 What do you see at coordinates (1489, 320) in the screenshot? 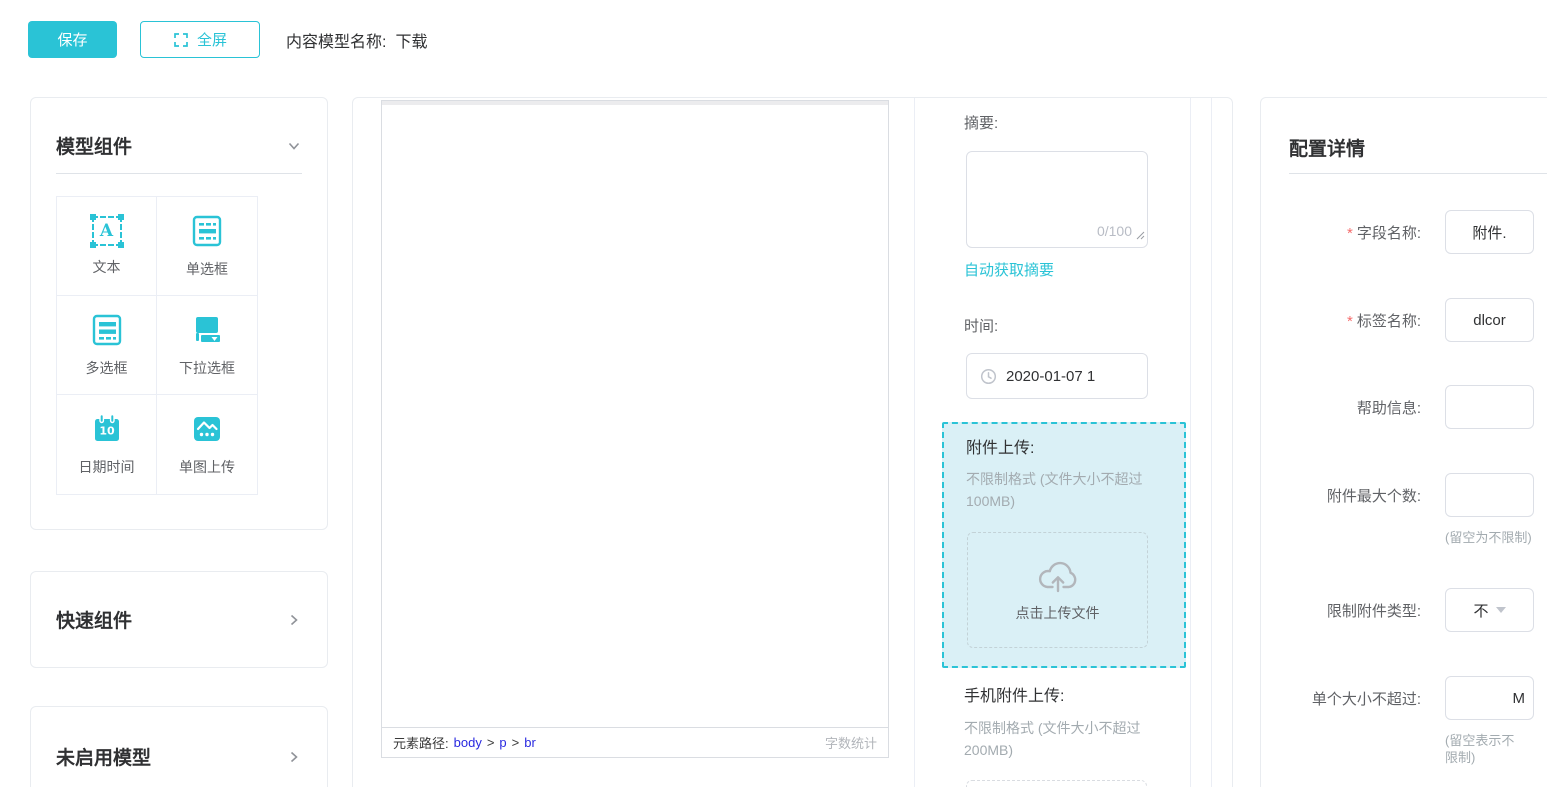
I see `tag-name-input` at bounding box center [1489, 320].